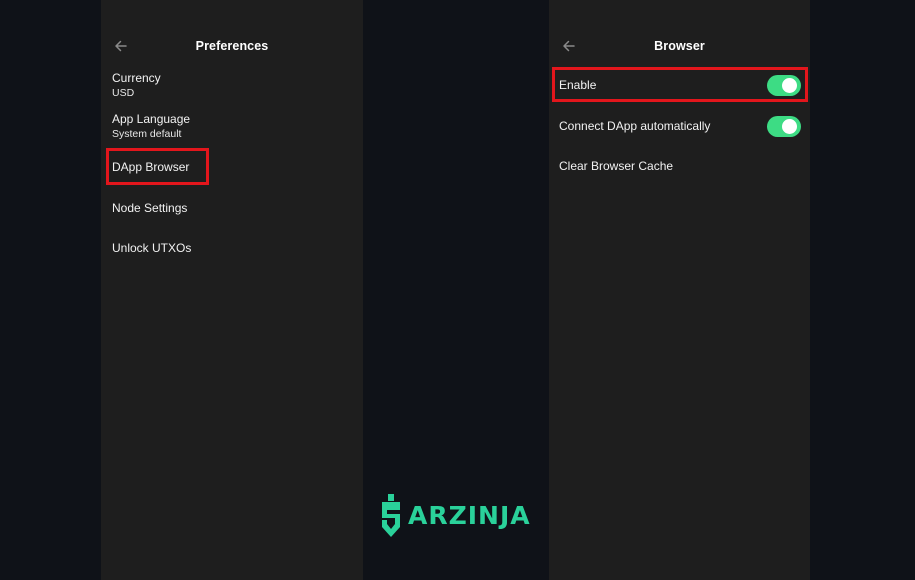 The width and height of the screenshot is (915, 580). I want to click on app-language-item: App Language System default, so click(151, 127).